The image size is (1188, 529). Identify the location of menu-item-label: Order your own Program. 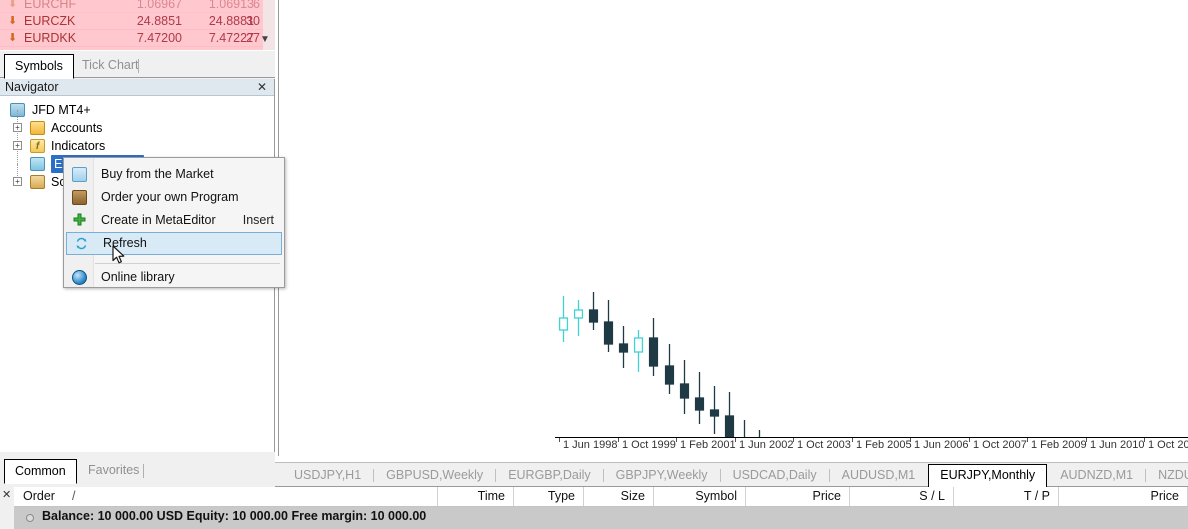
(170, 197).